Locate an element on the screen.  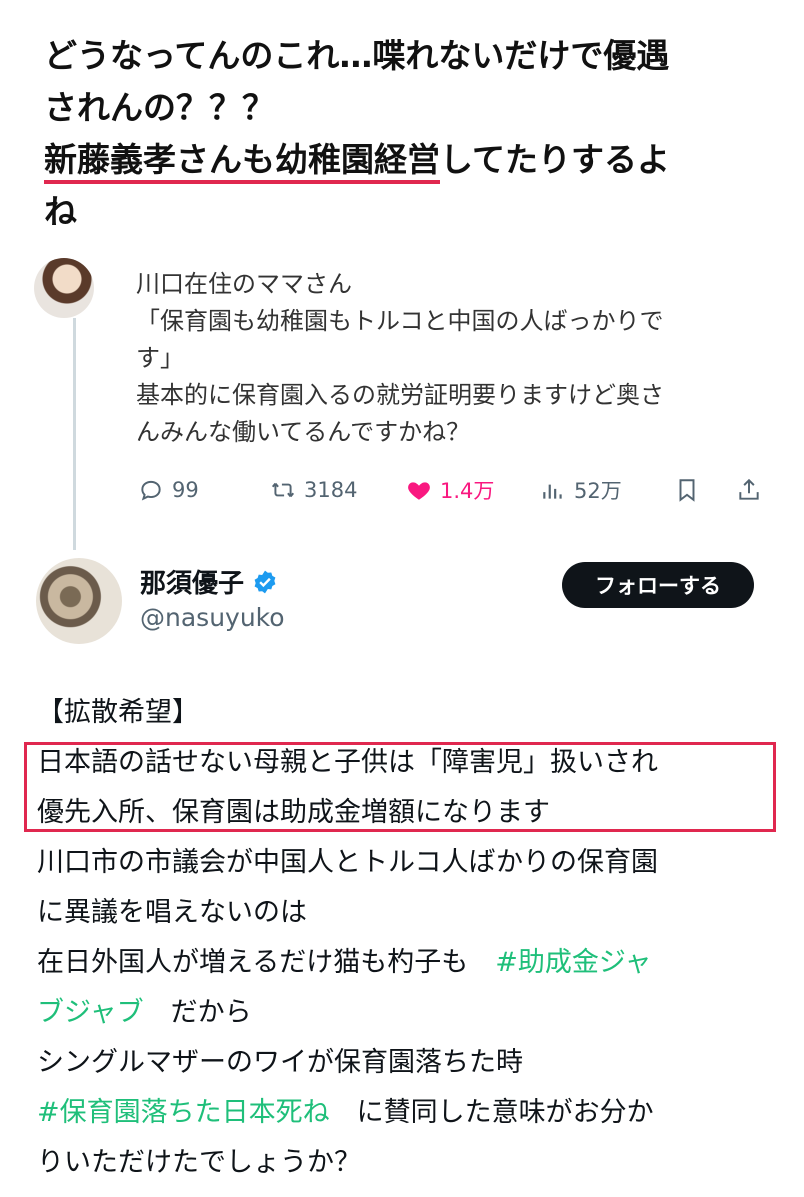
reply-button: 99 is located at coordinates (168, 490).